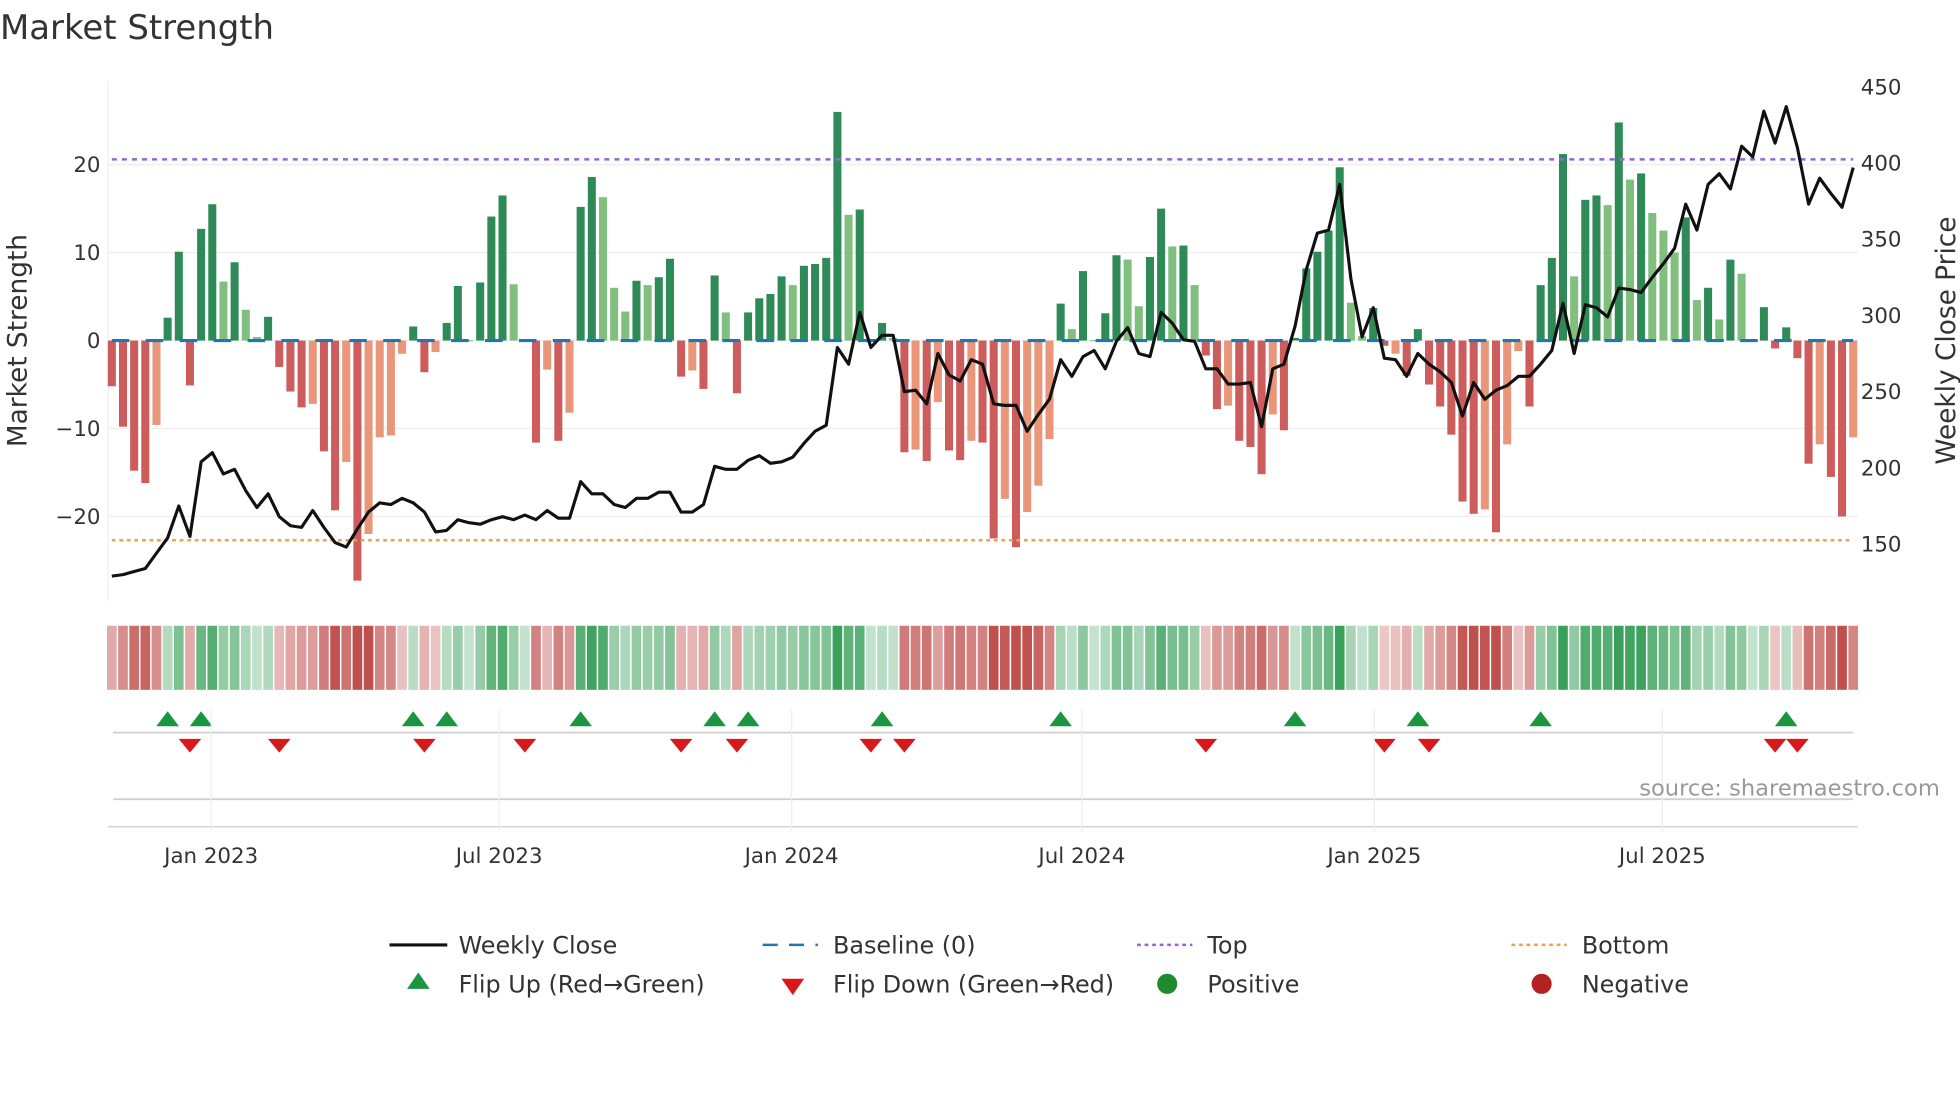  What do you see at coordinates (418, 980) in the screenshot?
I see `flip-up-triangle-icon` at bounding box center [418, 980].